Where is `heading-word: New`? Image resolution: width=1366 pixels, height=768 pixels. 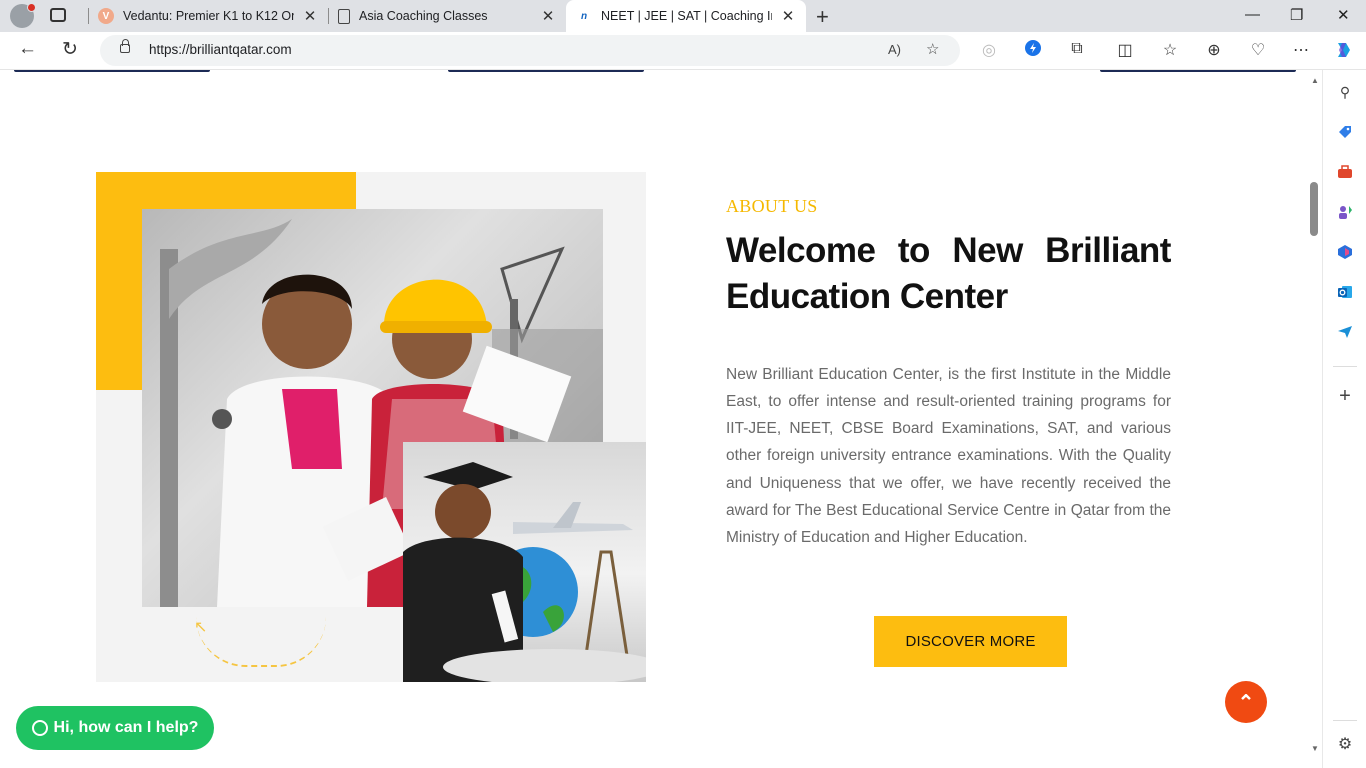 heading-word: New is located at coordinates (987, 250).